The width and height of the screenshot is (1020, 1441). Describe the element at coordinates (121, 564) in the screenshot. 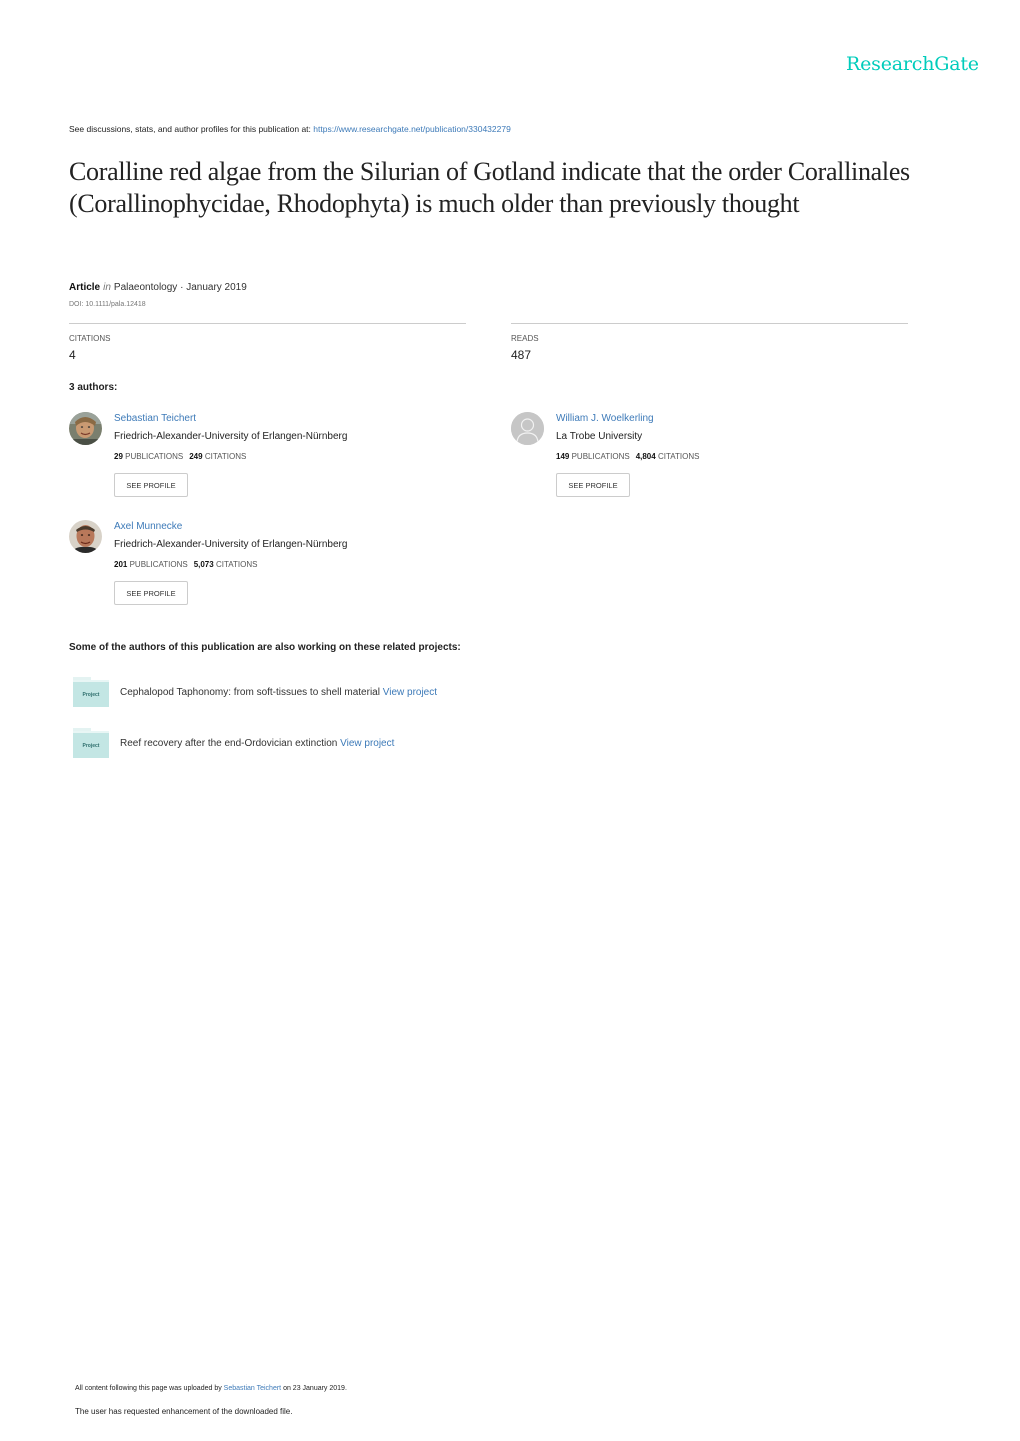

I see `author-publications-count: 201` at that location.